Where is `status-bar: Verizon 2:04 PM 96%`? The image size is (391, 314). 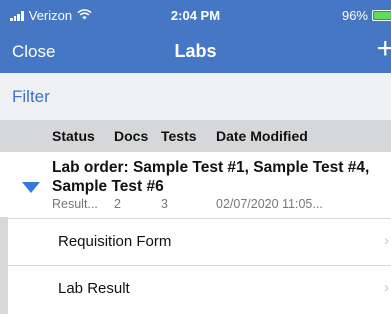
status-bar: Verizon 2:04 PM 96% is located at coordinates (195, 15).